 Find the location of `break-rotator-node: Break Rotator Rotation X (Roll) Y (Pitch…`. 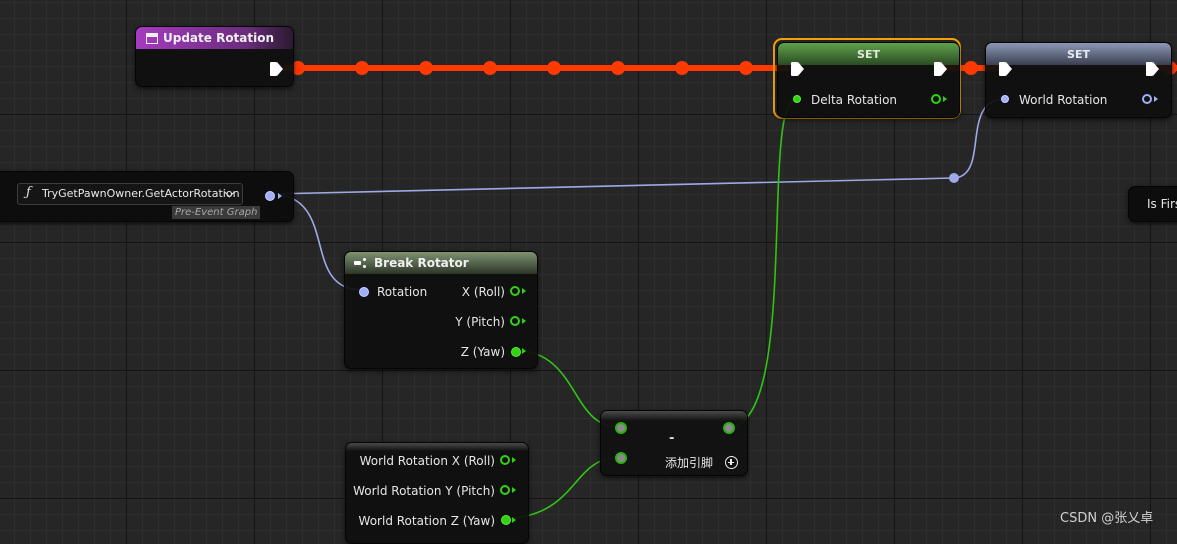

break-rotator-node: Break Rotator Rotation X (Roll) Y (Pitch… is located at coordinates (441, 310).